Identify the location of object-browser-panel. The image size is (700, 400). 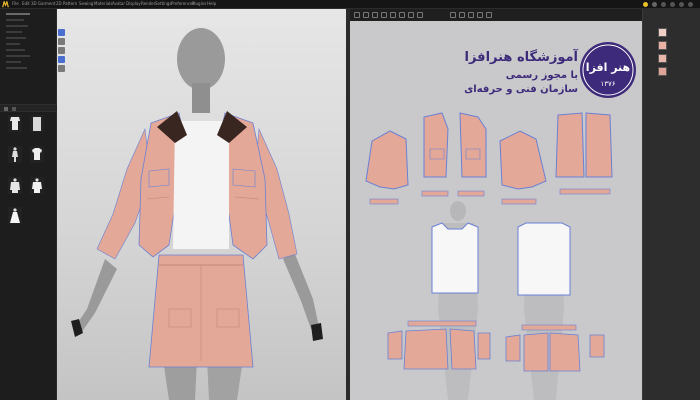
(671, 204).